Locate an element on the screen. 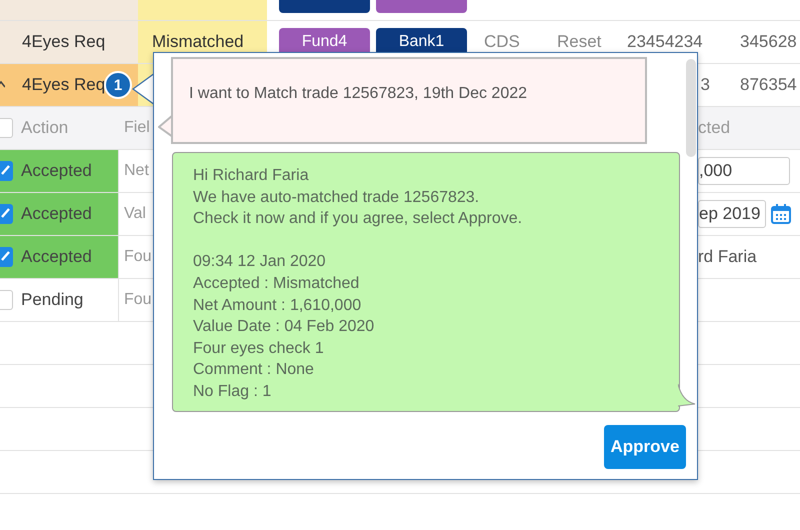 The image size is (800, 530). field-name: Net is located at coordinates (136, 170).